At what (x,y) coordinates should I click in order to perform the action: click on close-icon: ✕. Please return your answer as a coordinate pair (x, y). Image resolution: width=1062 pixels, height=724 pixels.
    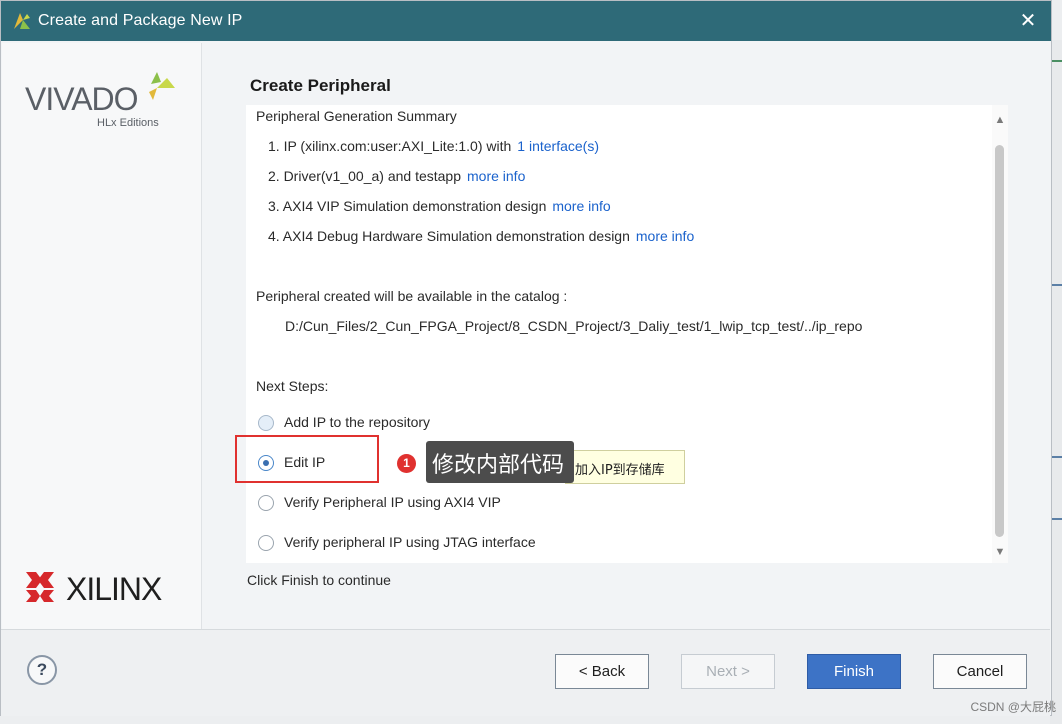
    Looking at the image, I should click on (1028, 21).